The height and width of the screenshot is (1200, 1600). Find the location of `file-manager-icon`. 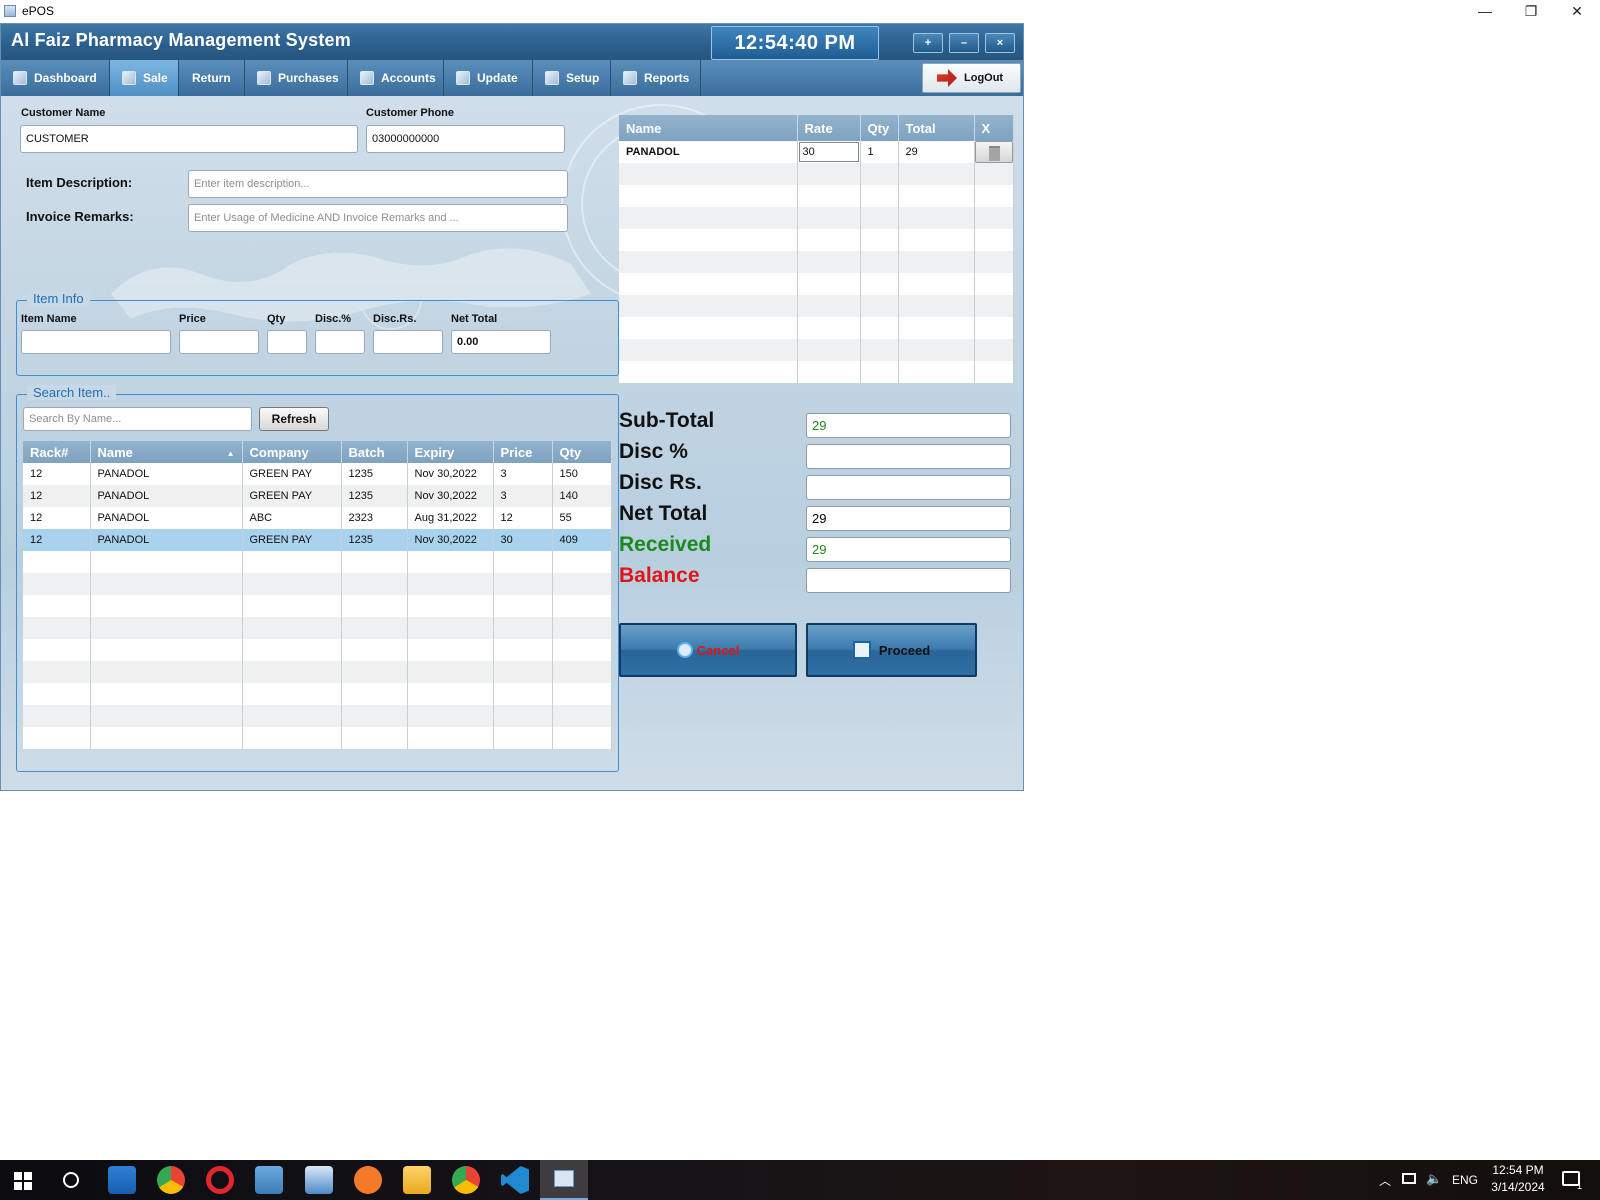

file-manager-icon is located at coordinates (122, 1180).